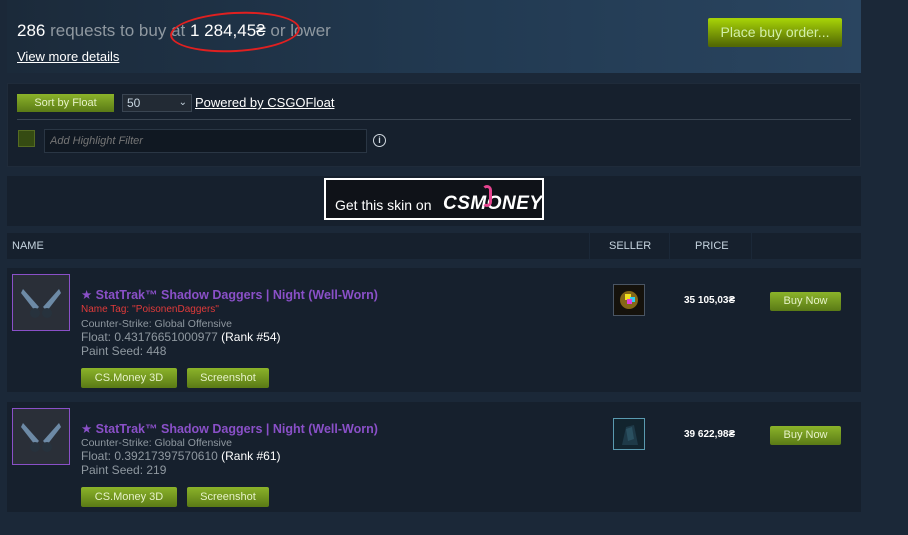 This screenshot has width=908, height=535. I want to click on chevron-down-icon: ⌄, so click(182, 102).